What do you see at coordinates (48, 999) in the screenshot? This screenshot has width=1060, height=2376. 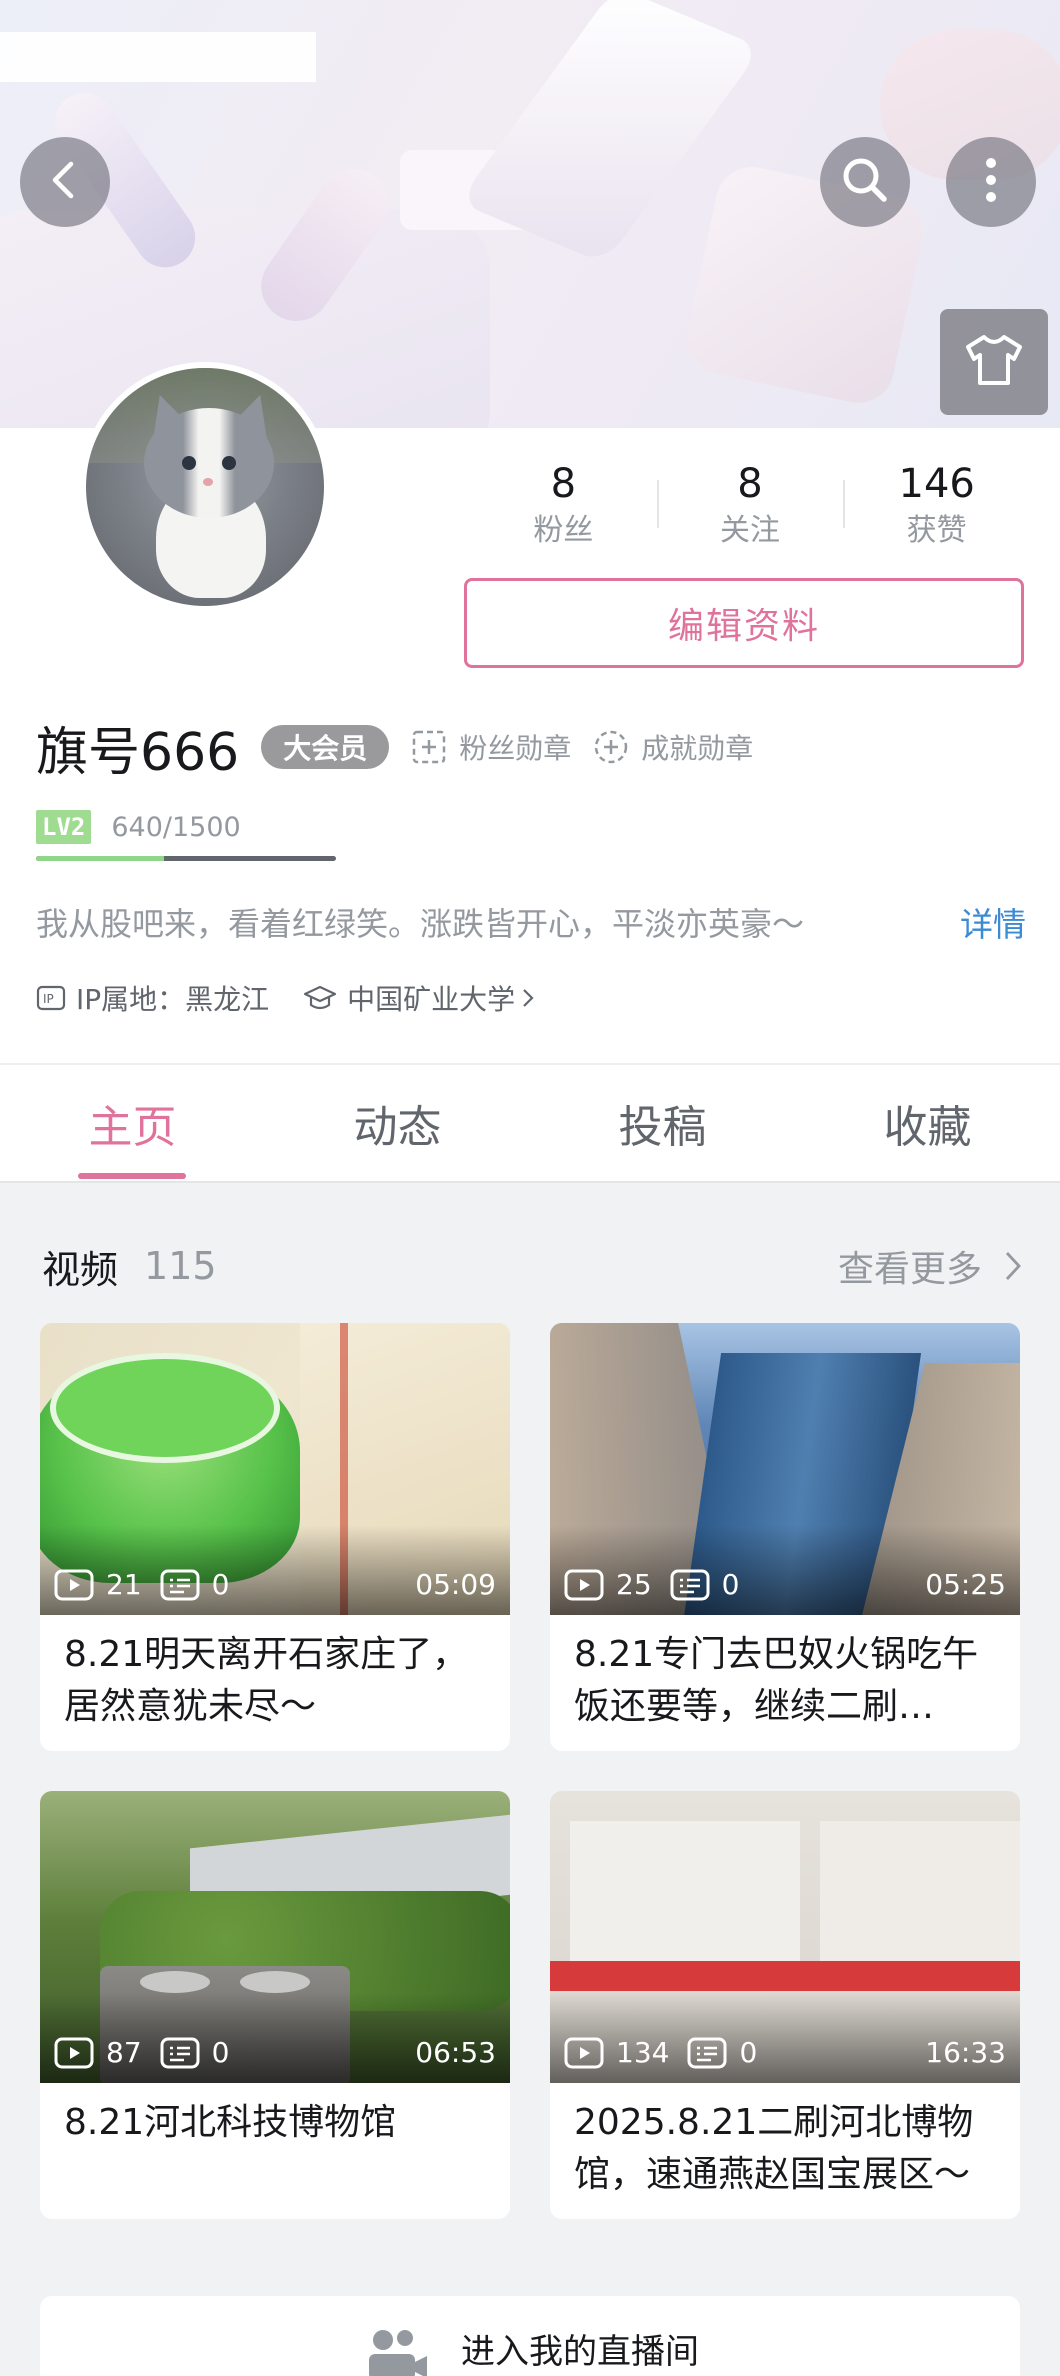 I see `svg-text: IP` at bounding box center [48, 999].